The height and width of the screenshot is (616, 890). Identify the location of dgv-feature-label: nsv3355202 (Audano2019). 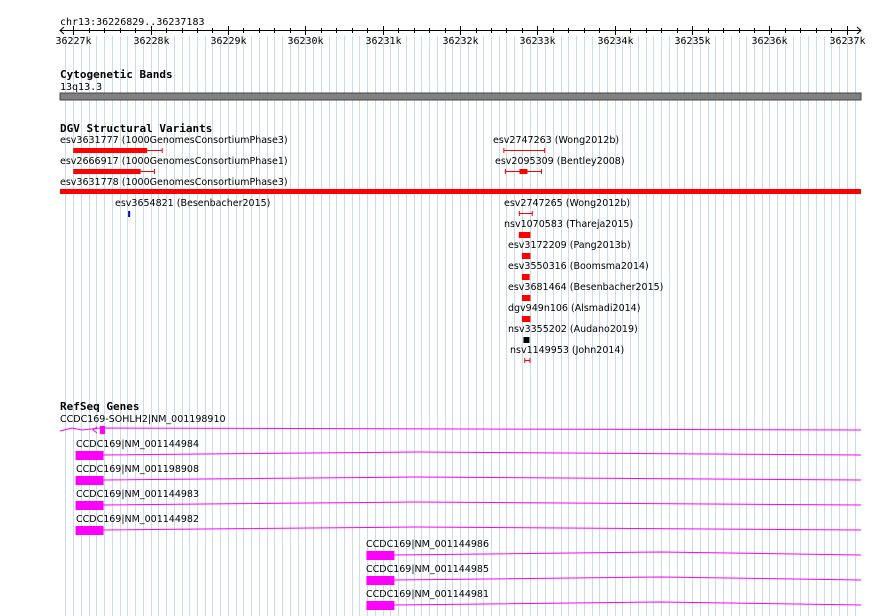
(573, 329).